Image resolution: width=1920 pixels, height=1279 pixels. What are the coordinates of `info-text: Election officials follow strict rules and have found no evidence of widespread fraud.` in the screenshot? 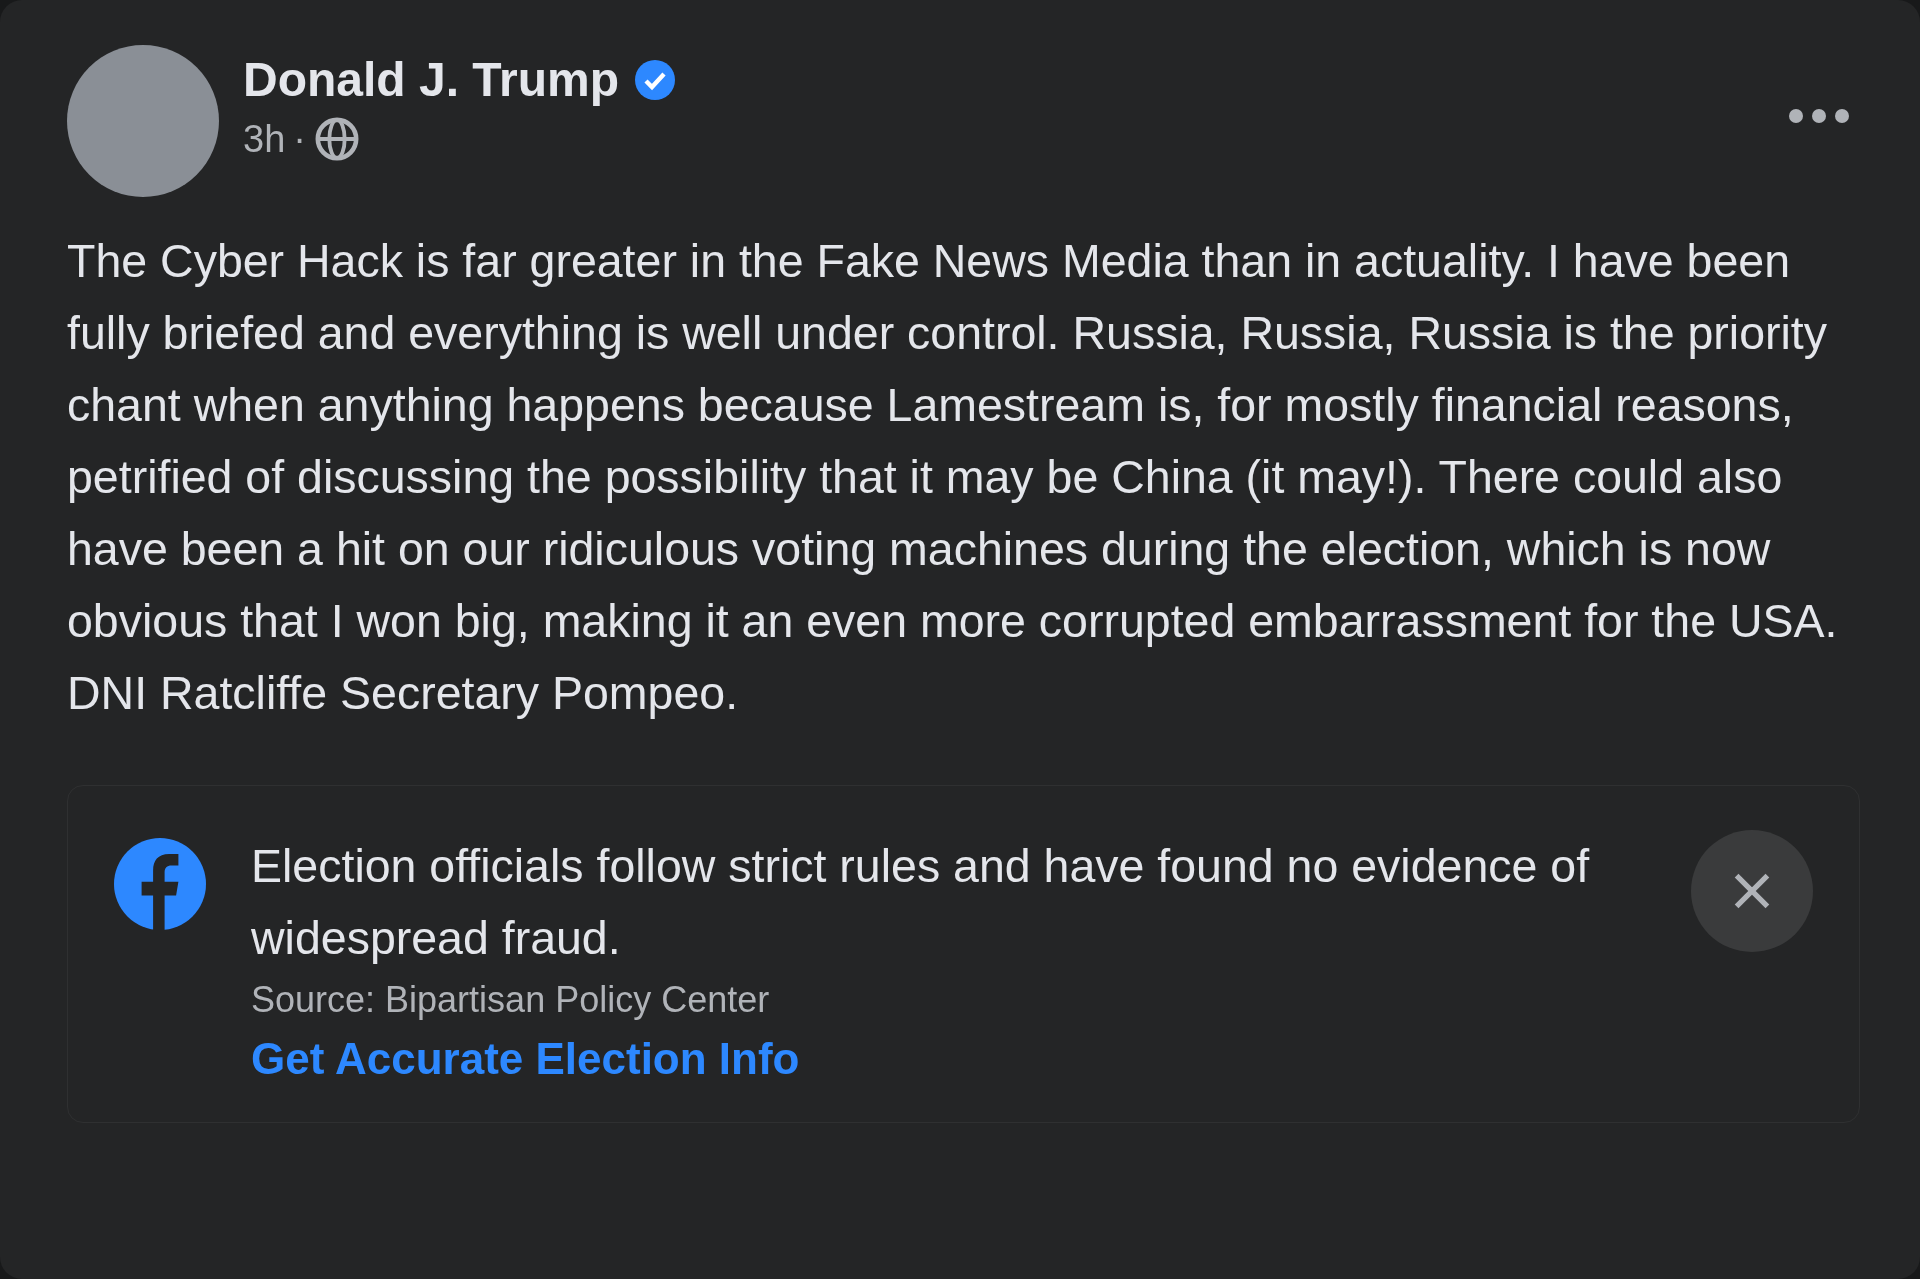 It's located at (921, 902).